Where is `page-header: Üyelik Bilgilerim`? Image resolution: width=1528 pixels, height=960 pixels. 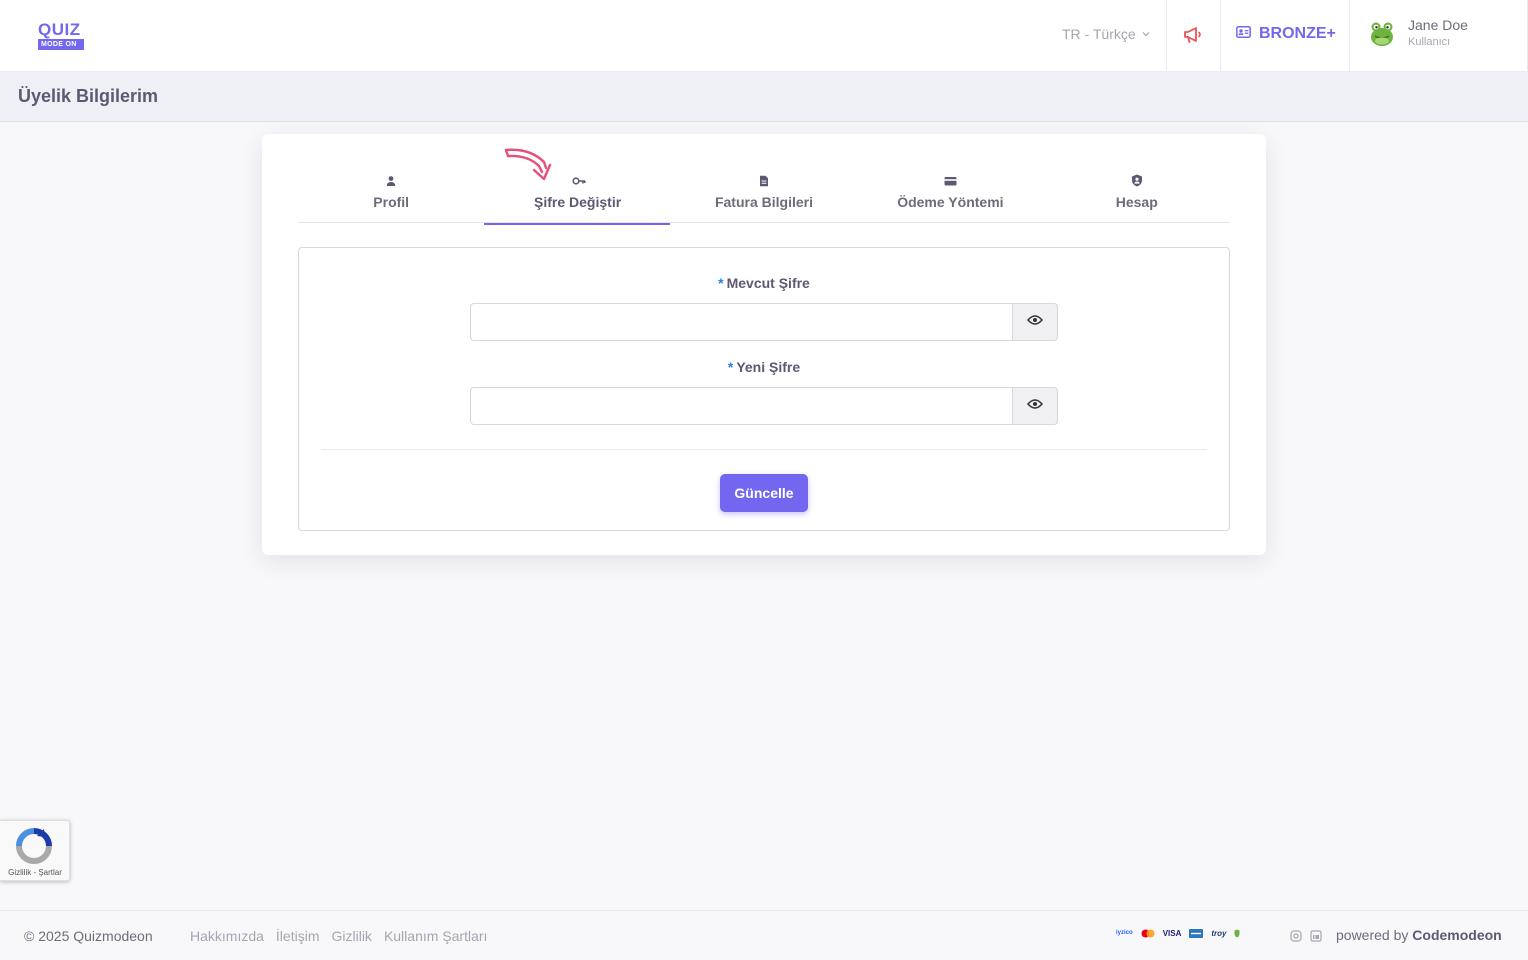 page-header: Üyelik Bilgilerim is located at coordinates (764, 97).